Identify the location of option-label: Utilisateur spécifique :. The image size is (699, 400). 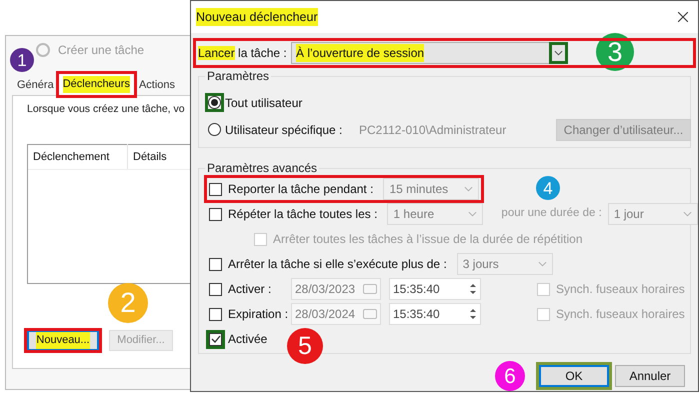
(284, 130).